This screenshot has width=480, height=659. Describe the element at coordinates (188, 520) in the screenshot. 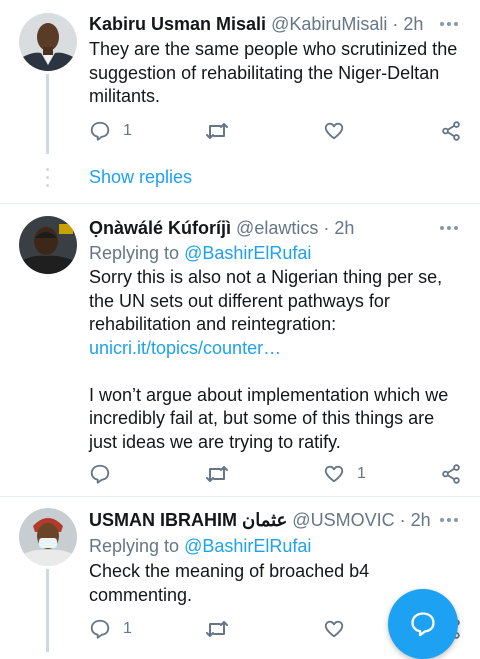

I see `display-name: USMAN IBRAHIM عثمان` at that location.